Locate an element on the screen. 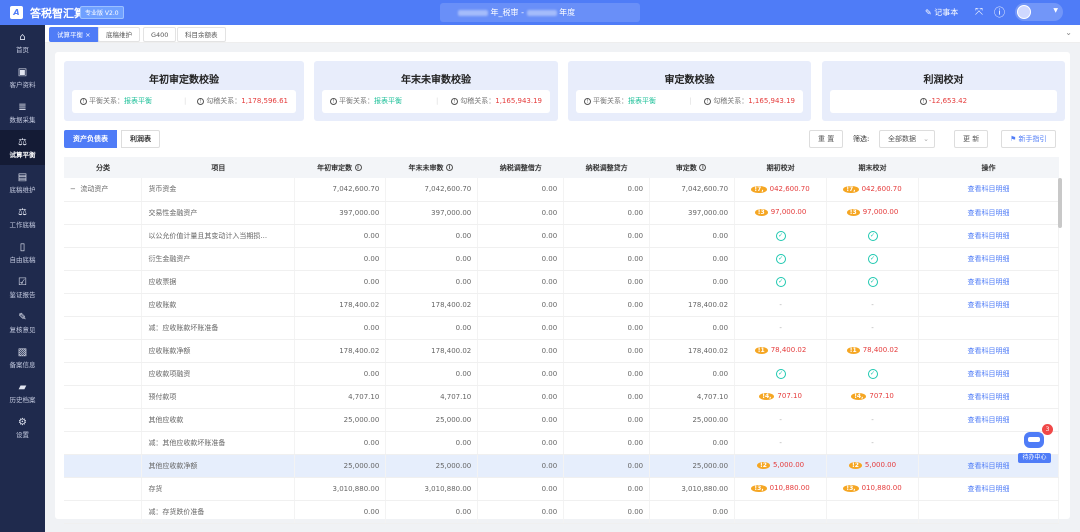 This screenshot has width=1080, height=532. table-row: 减：其他应收款坏账准备 0.00 0.00 0.00 0.00 0.00 - - is located at coordinates (561, 443).